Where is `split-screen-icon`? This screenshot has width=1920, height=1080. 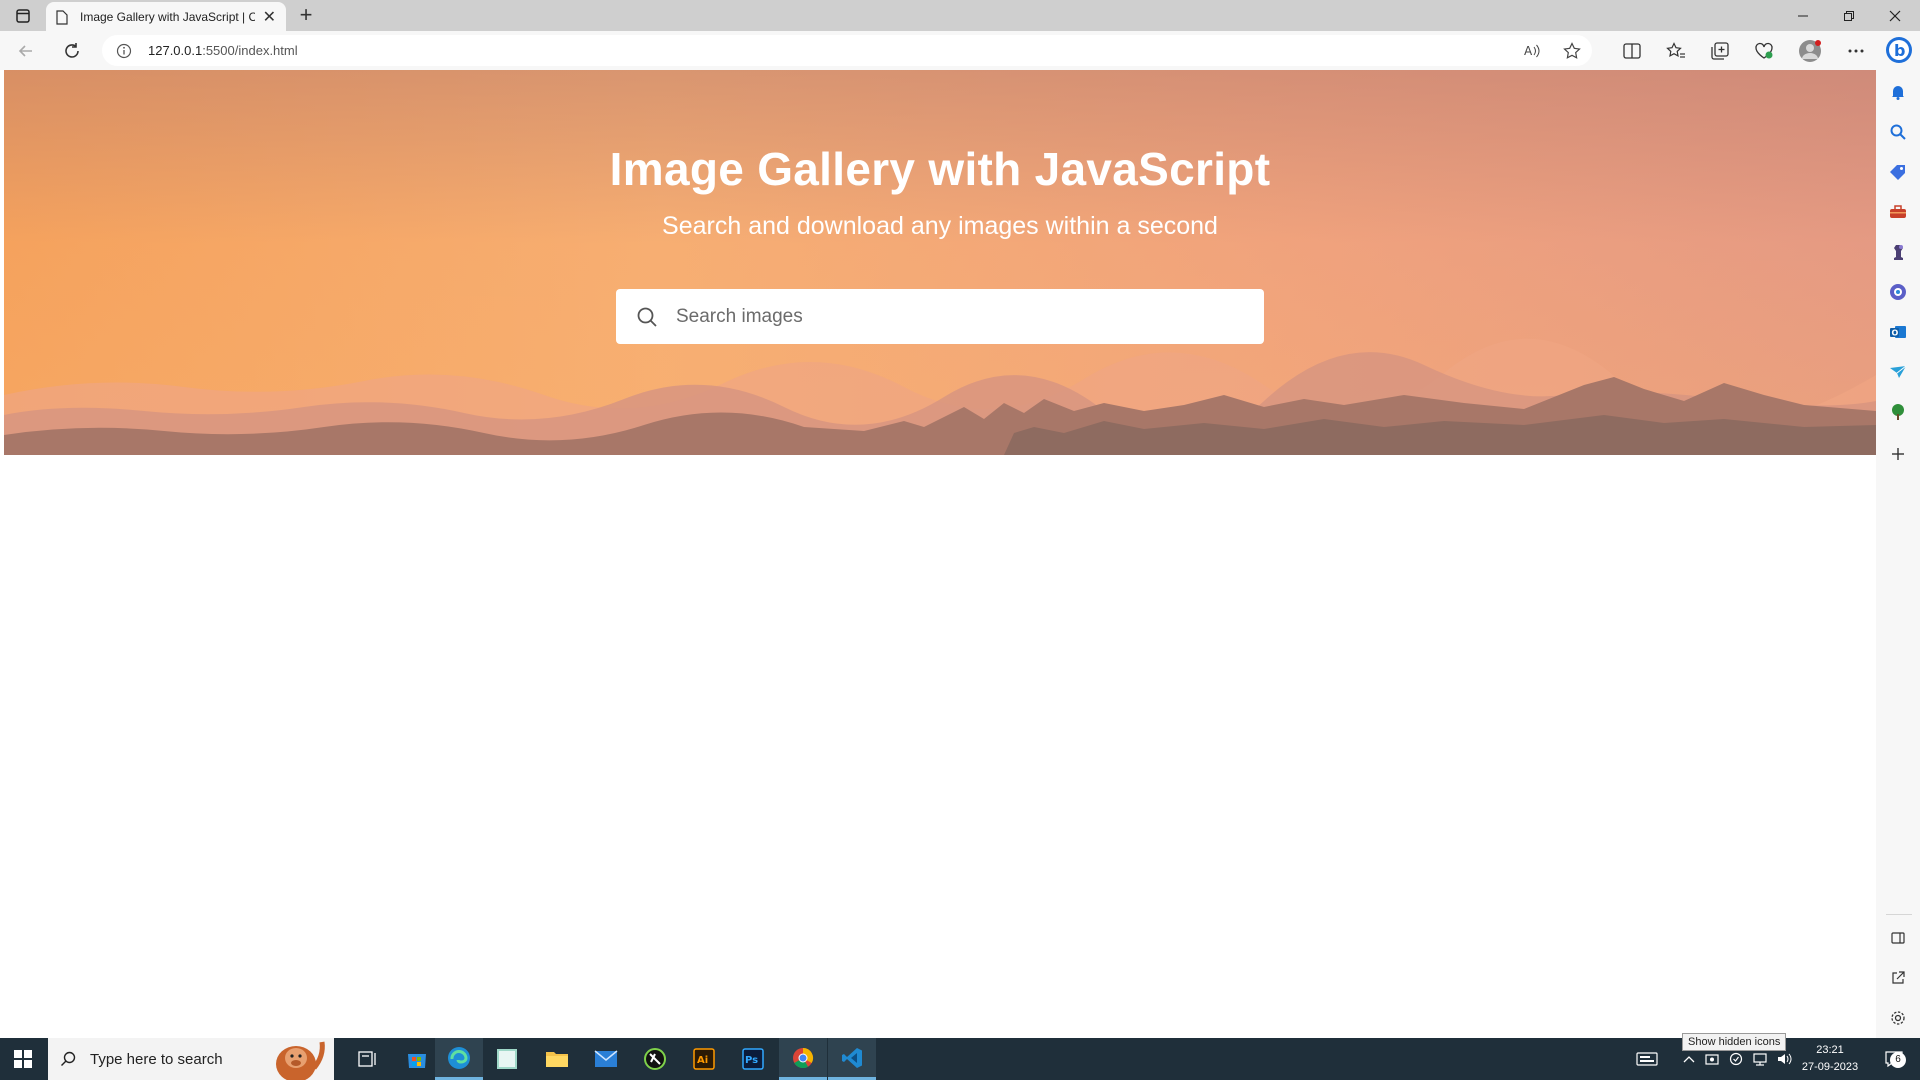 split-screen-icon is located at coordinates (1632, 51).